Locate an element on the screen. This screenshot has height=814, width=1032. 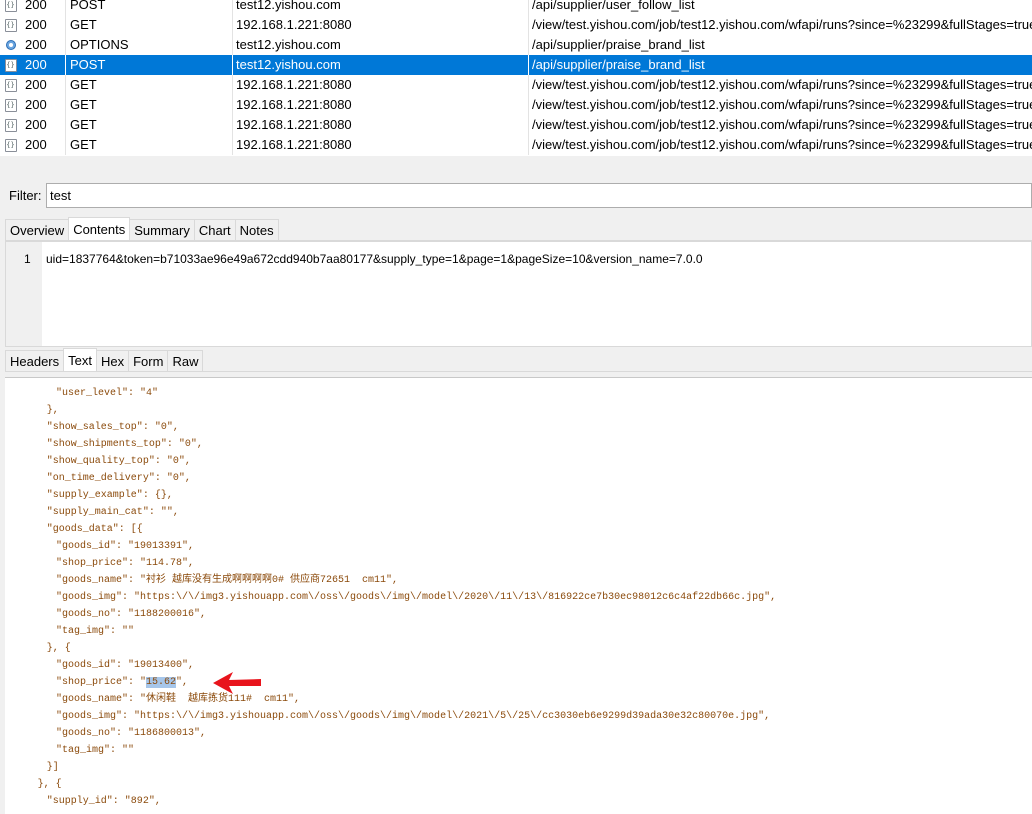
json-line: "show_sales_top": "0", is located at coordinates (112, 427).